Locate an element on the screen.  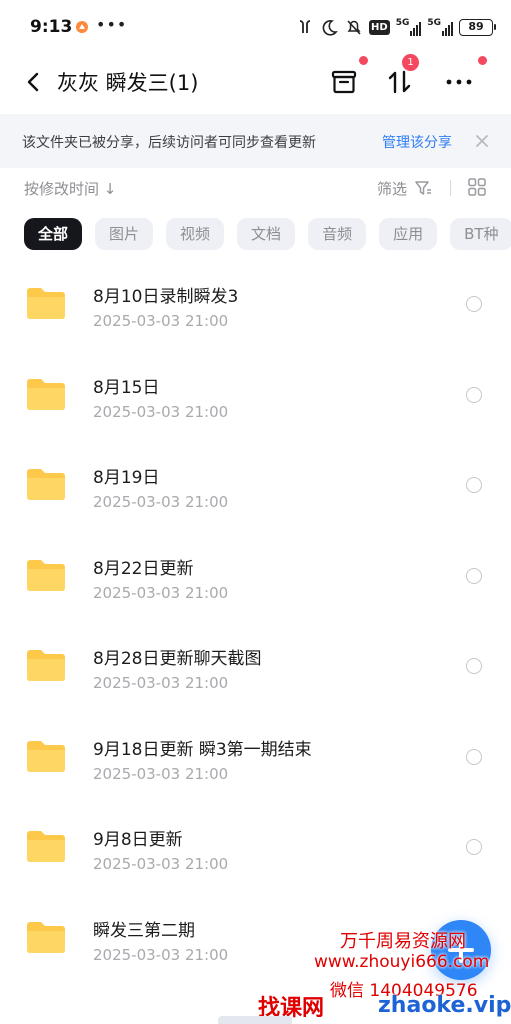
bottom-sheet-handle is located at coordinates (255, 1020).